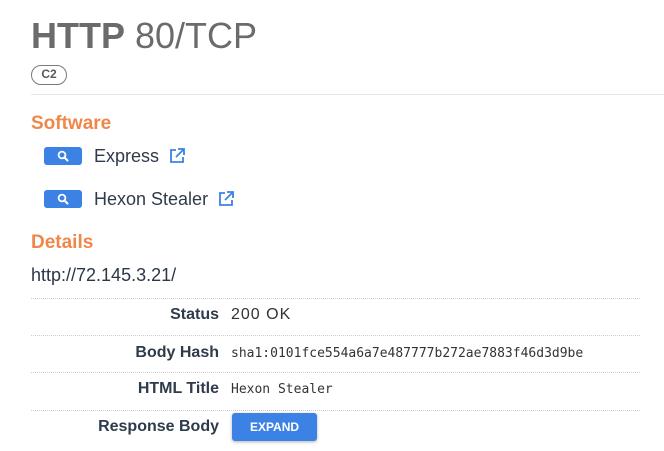  I want to click on search-express-button, so click(63, 156).